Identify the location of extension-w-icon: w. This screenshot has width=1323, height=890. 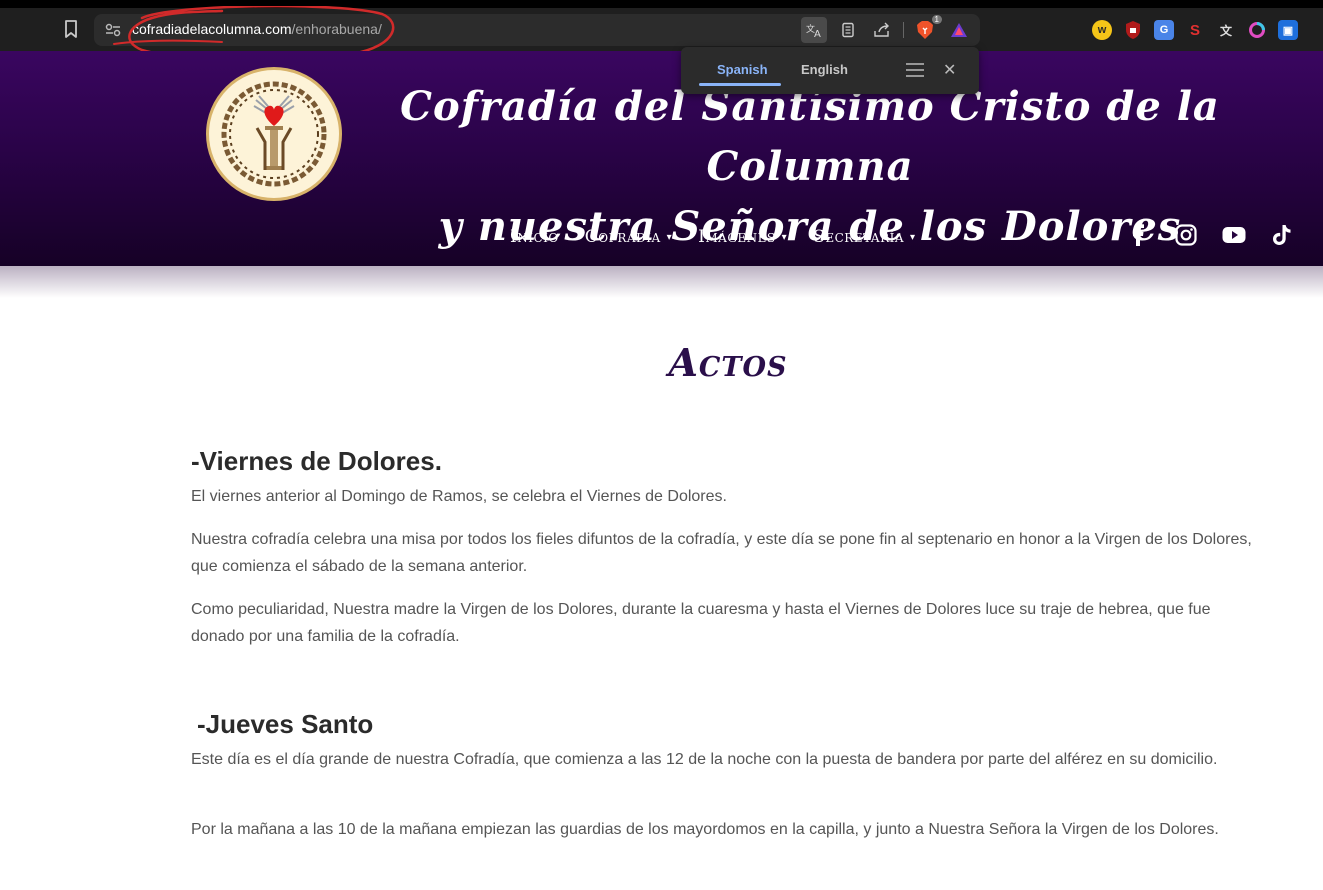
(1102, 30).